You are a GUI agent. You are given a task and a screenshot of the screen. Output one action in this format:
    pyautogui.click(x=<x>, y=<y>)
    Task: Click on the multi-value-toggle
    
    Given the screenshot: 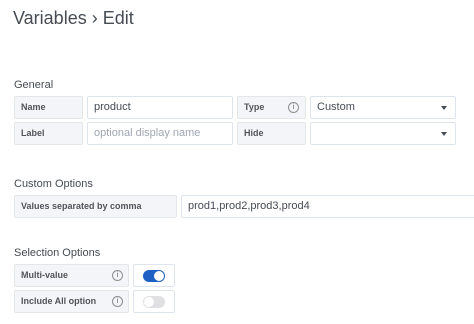 What is the action you would take?
    pyautogui.click(x=154, y=275)
    